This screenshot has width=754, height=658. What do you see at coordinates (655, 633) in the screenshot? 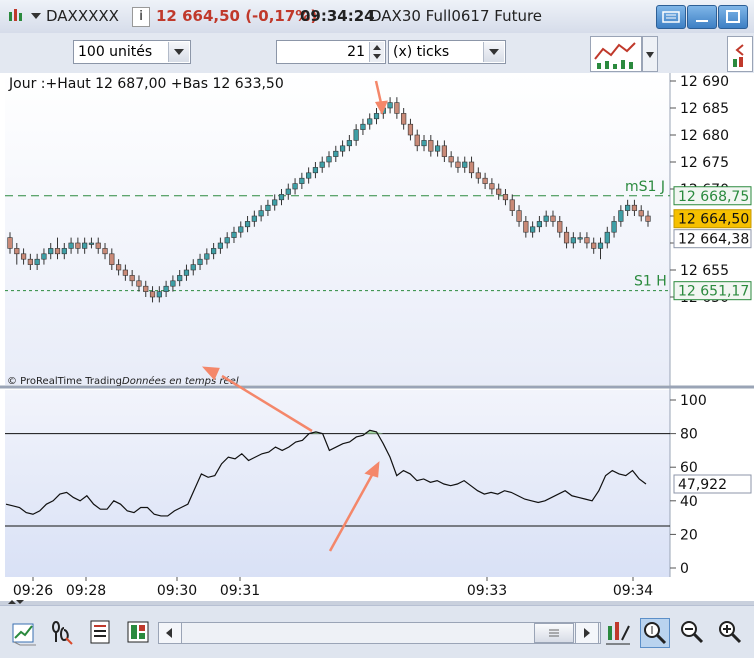
I see `zoom-fit-icon` at bounding box center [655, 633].